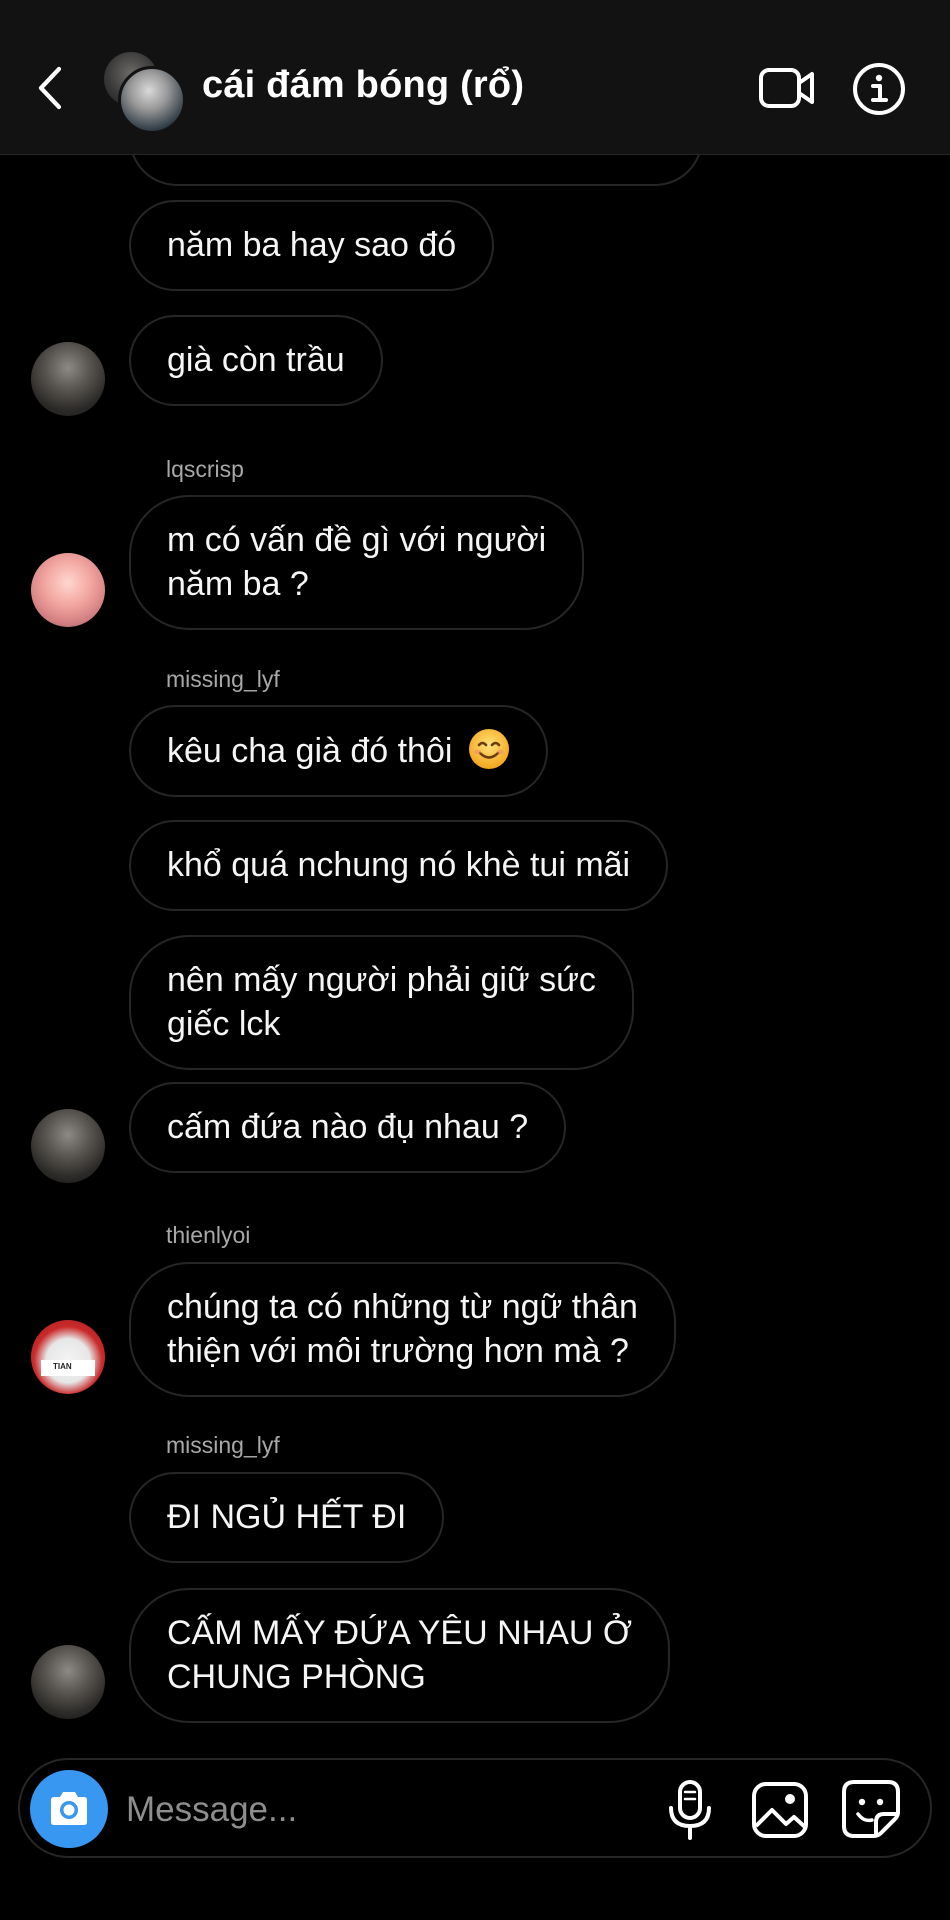 Image resolution: width=950 pixels, height=1920 pixels. What do you see at coordinates (402, 1307) in the screenshot?
I see `message-text-line: chúng ta có những từ ngữ thân` at bounding box center [402, 1307].